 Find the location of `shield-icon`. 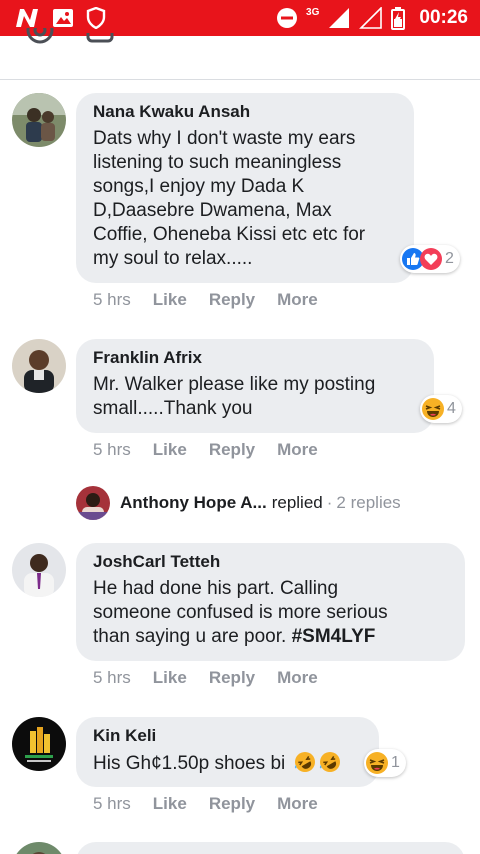

shield-icon is located at coordinates (96, 18).